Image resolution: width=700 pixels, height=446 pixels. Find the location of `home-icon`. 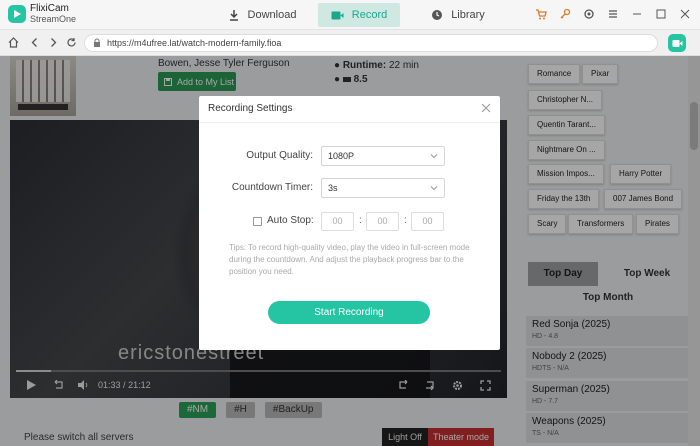

home-icon is located at coordinates (13, 44).